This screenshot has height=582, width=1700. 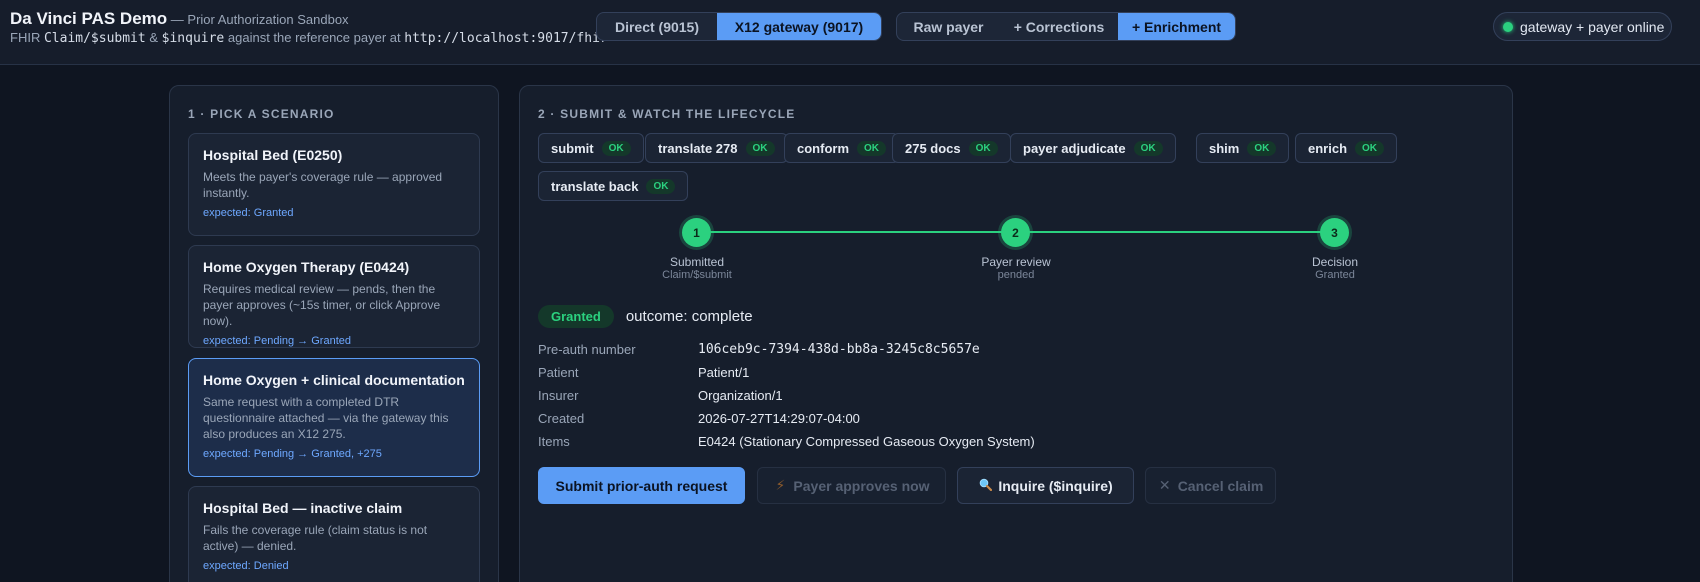 What do you see at coordinates (667, 114) in the screenshot?
I see `lifecycle-panel-heading: 2 · SUBMIT & WATCH THE LIFECYCLE` at bounding box center [667, 114].